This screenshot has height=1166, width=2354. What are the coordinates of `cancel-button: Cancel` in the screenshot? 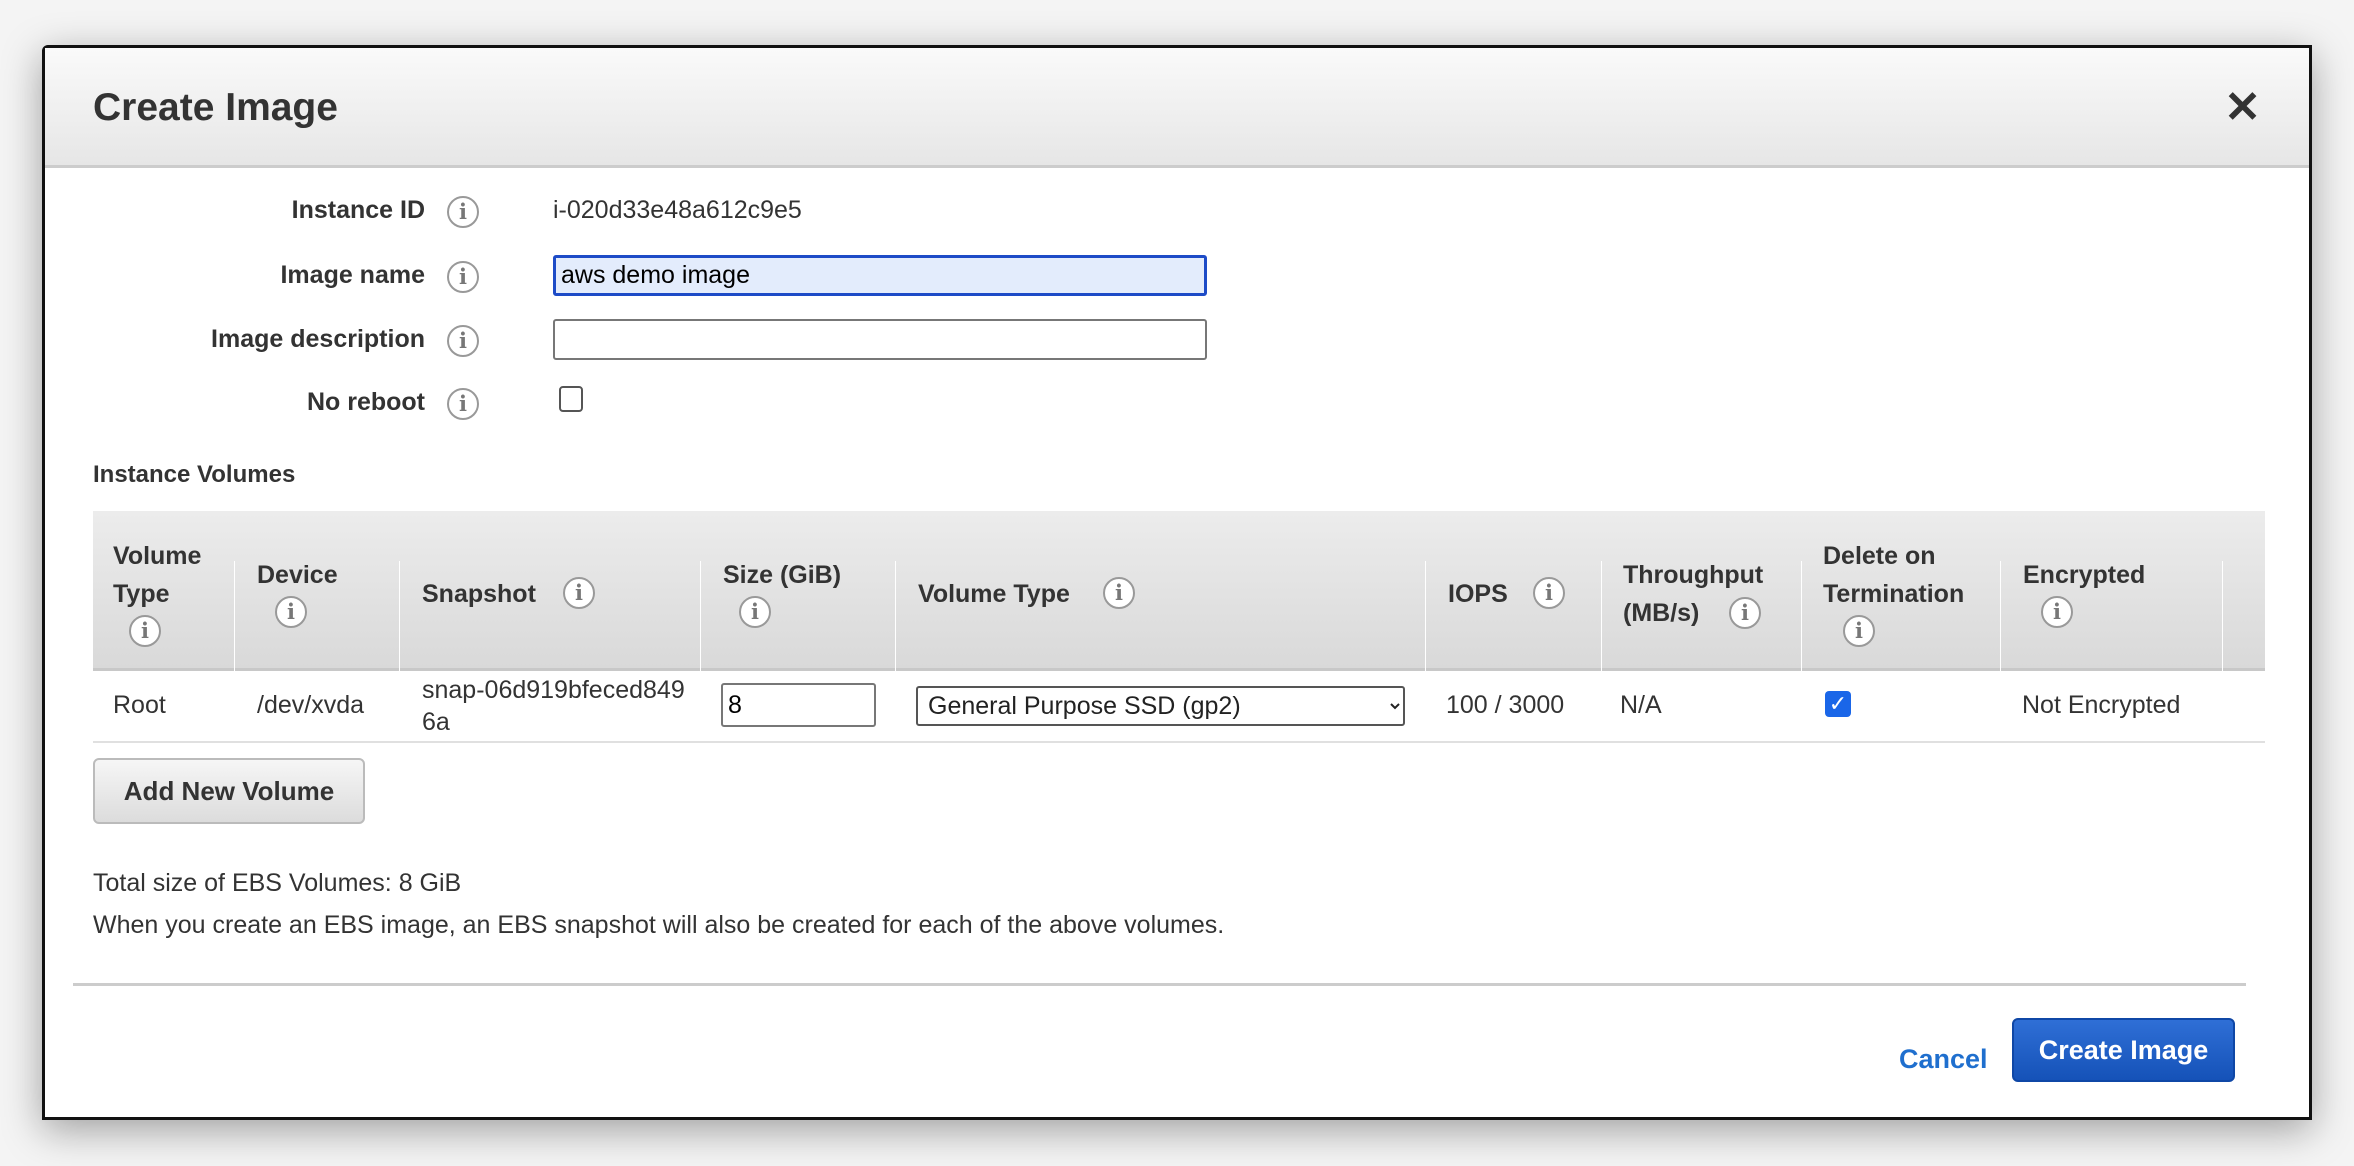 It's located at (1943, 1059).